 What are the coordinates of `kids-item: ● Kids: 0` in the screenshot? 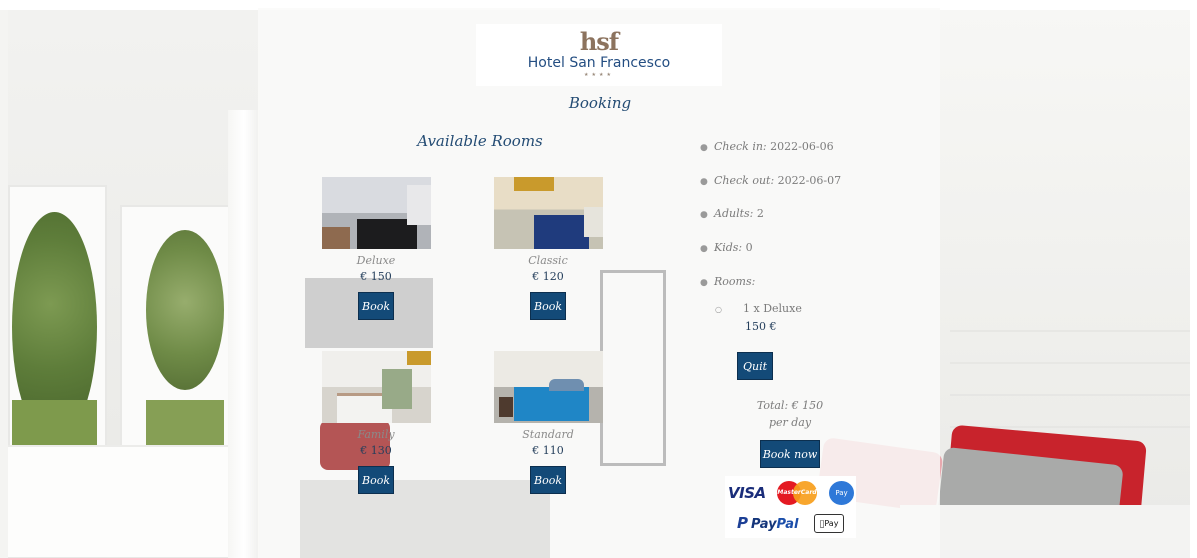 It's located at (726, 247).